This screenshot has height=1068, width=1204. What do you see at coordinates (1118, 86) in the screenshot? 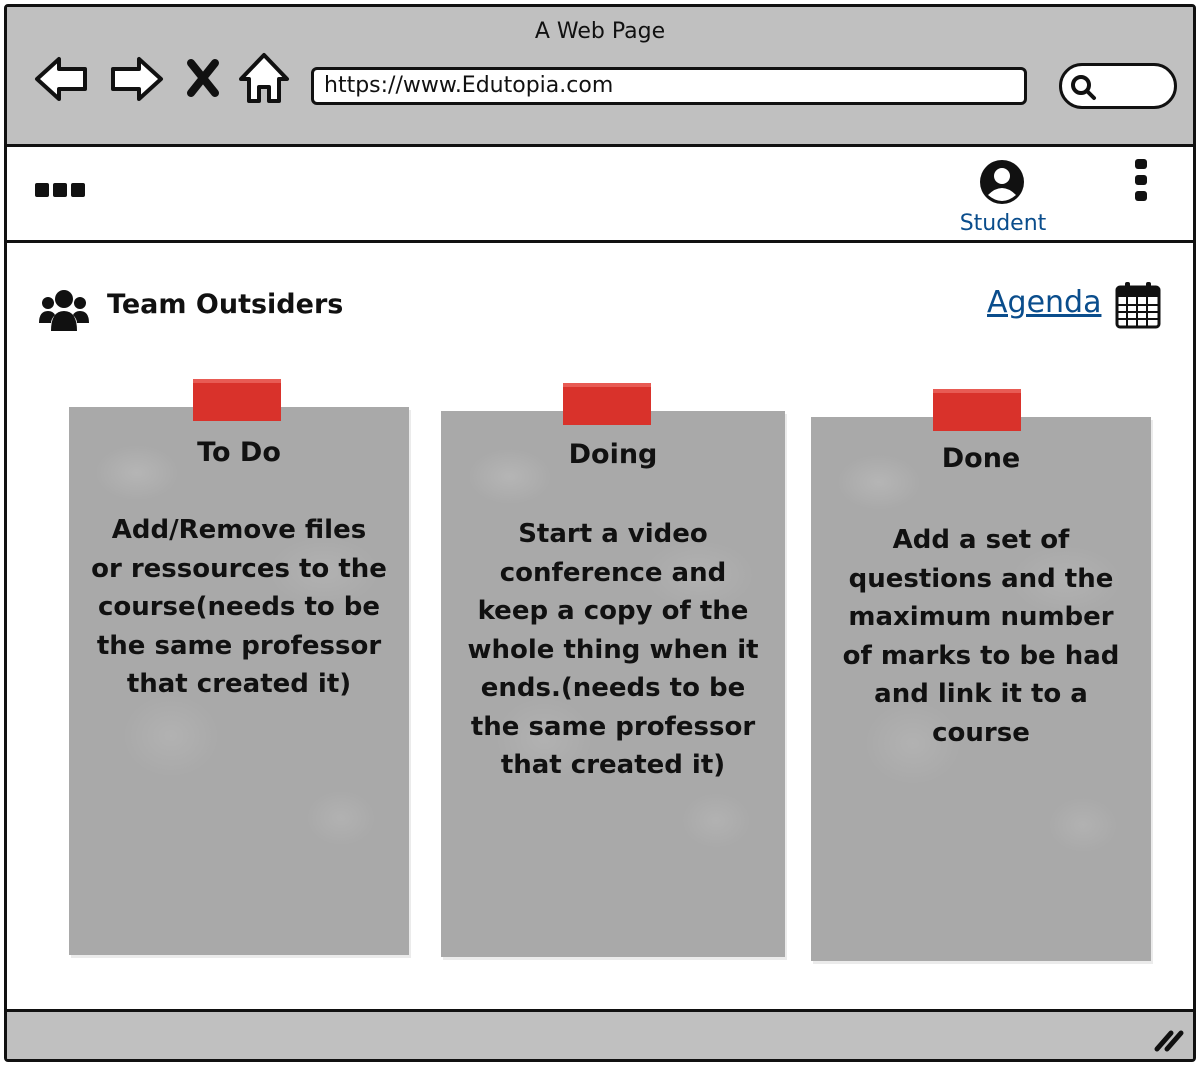
I see `search-box` at bounding box center [1118, 86].